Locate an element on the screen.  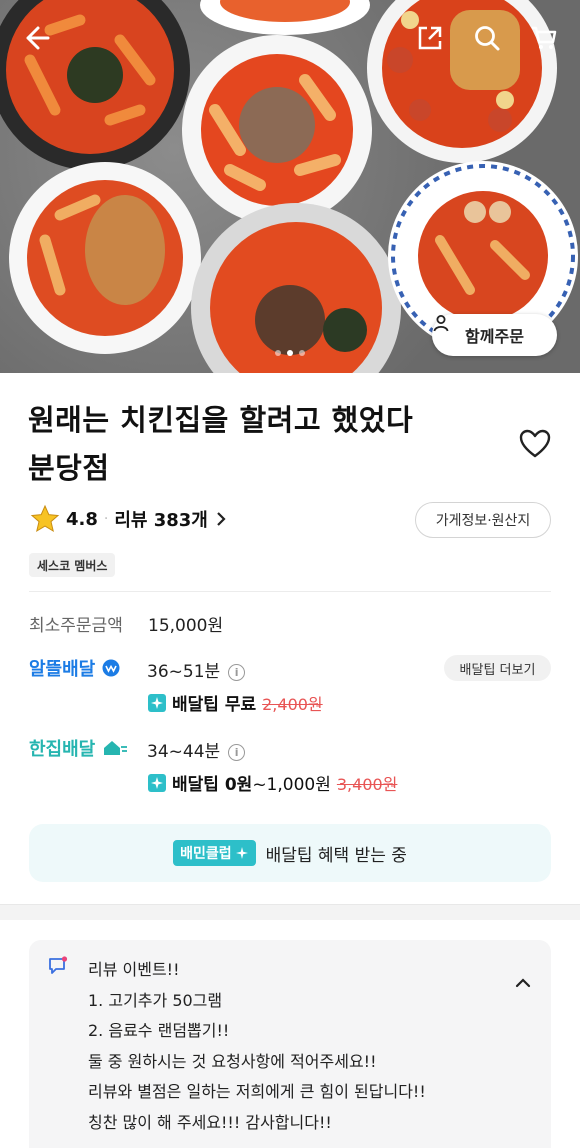
alddeul-delivery-label: 알뜰배달 is located at coordinates (62, 669).